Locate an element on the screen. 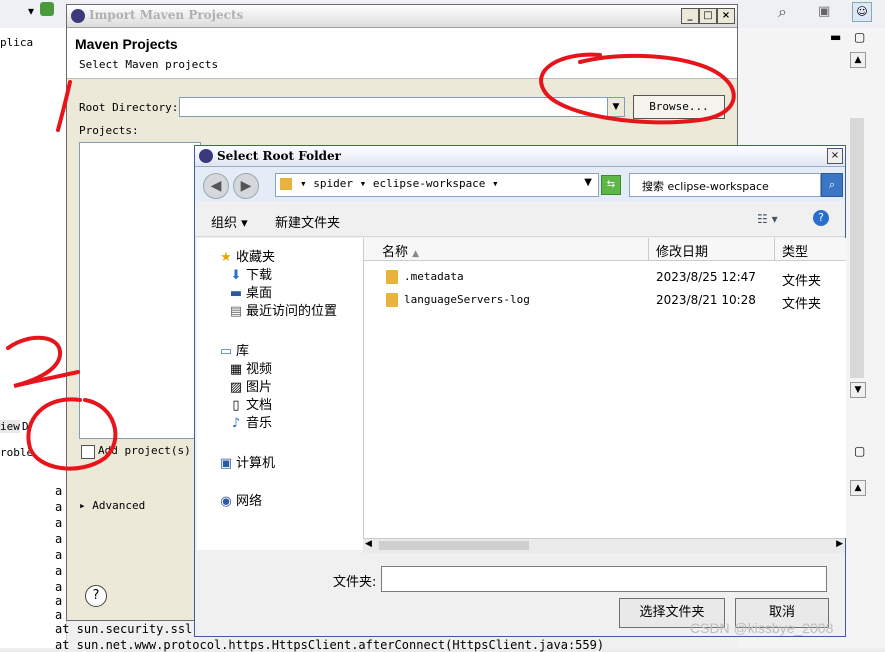 The image size is (885, 652). minimize-button: _ is located at coordinates (690, 16).